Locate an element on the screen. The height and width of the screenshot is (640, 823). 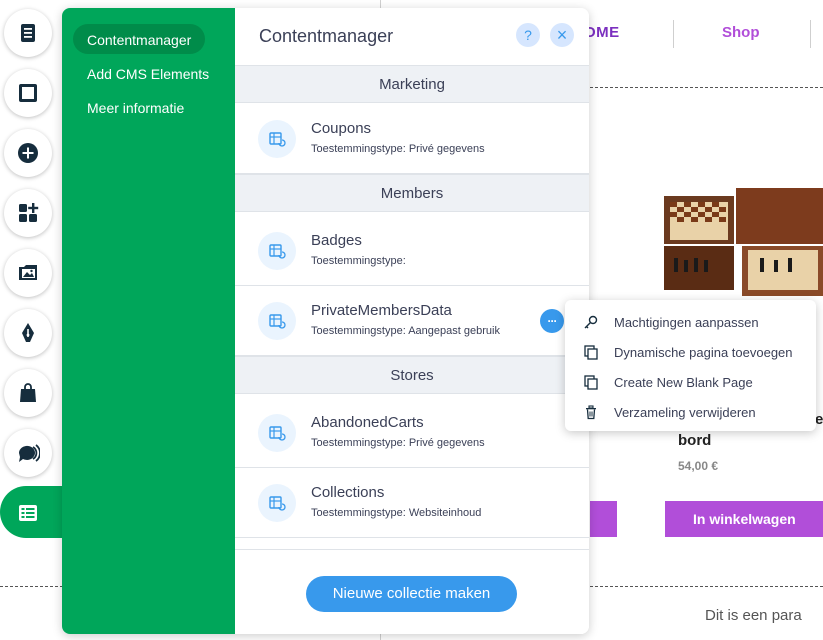
collection-name: Badges is located at coordinates (336, 240).